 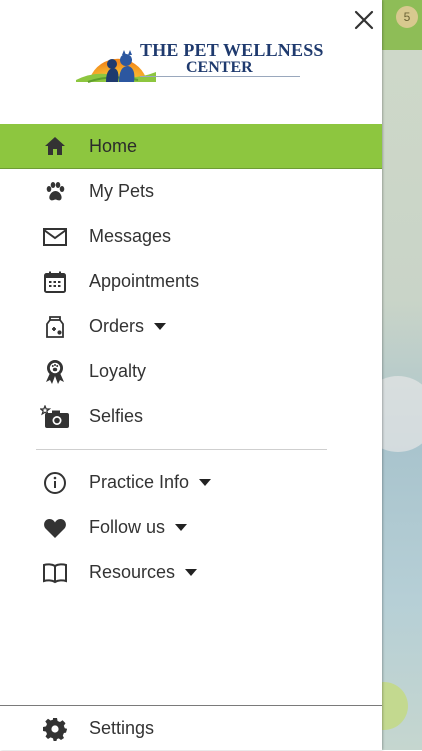 What do you see at coordinates (55, 237) in the screenshot?
I see `envelope-icon` at bounding box center [55, 237].